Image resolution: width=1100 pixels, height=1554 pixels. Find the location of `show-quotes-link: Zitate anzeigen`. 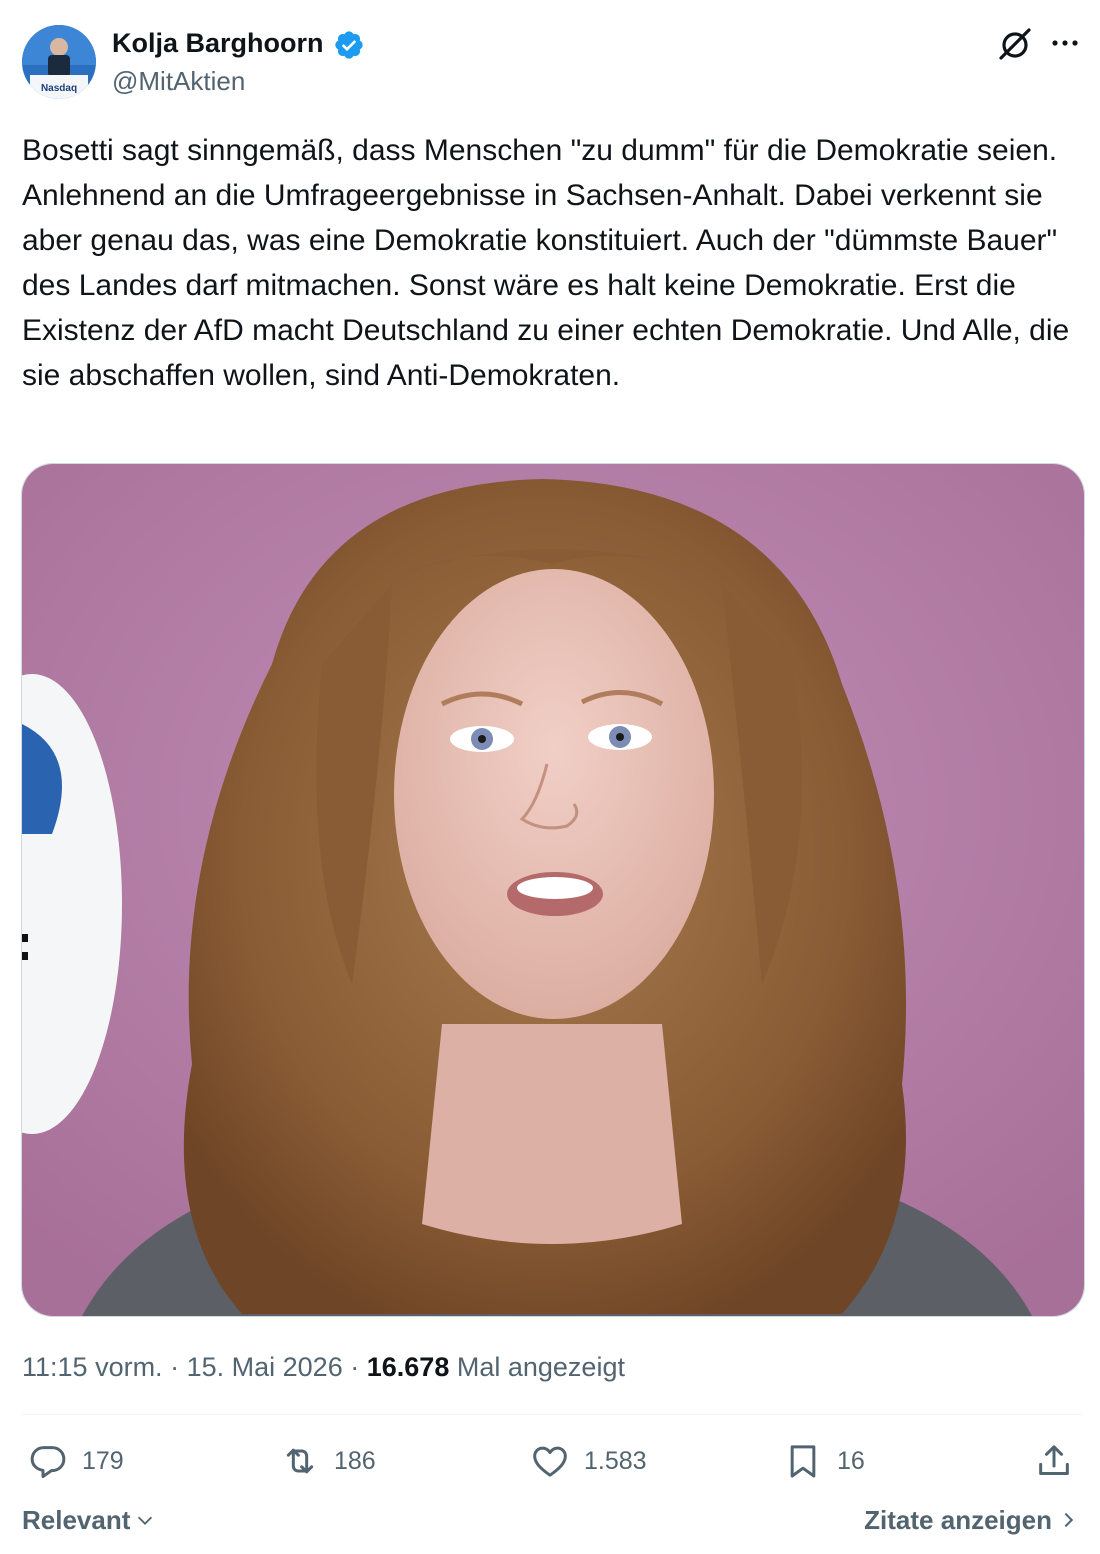

show-quotes-link: Zitate anzeigen is located at coordinates (971, 1520).